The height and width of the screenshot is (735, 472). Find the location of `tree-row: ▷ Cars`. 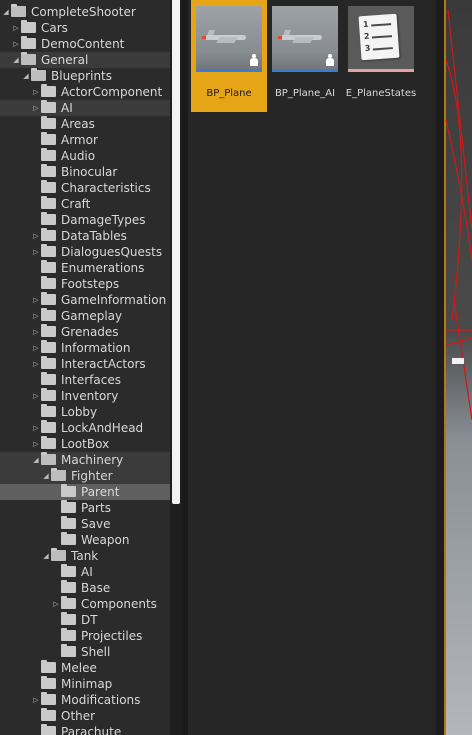

tree-row: ▷ Cars is located at coordinates (85, 28).